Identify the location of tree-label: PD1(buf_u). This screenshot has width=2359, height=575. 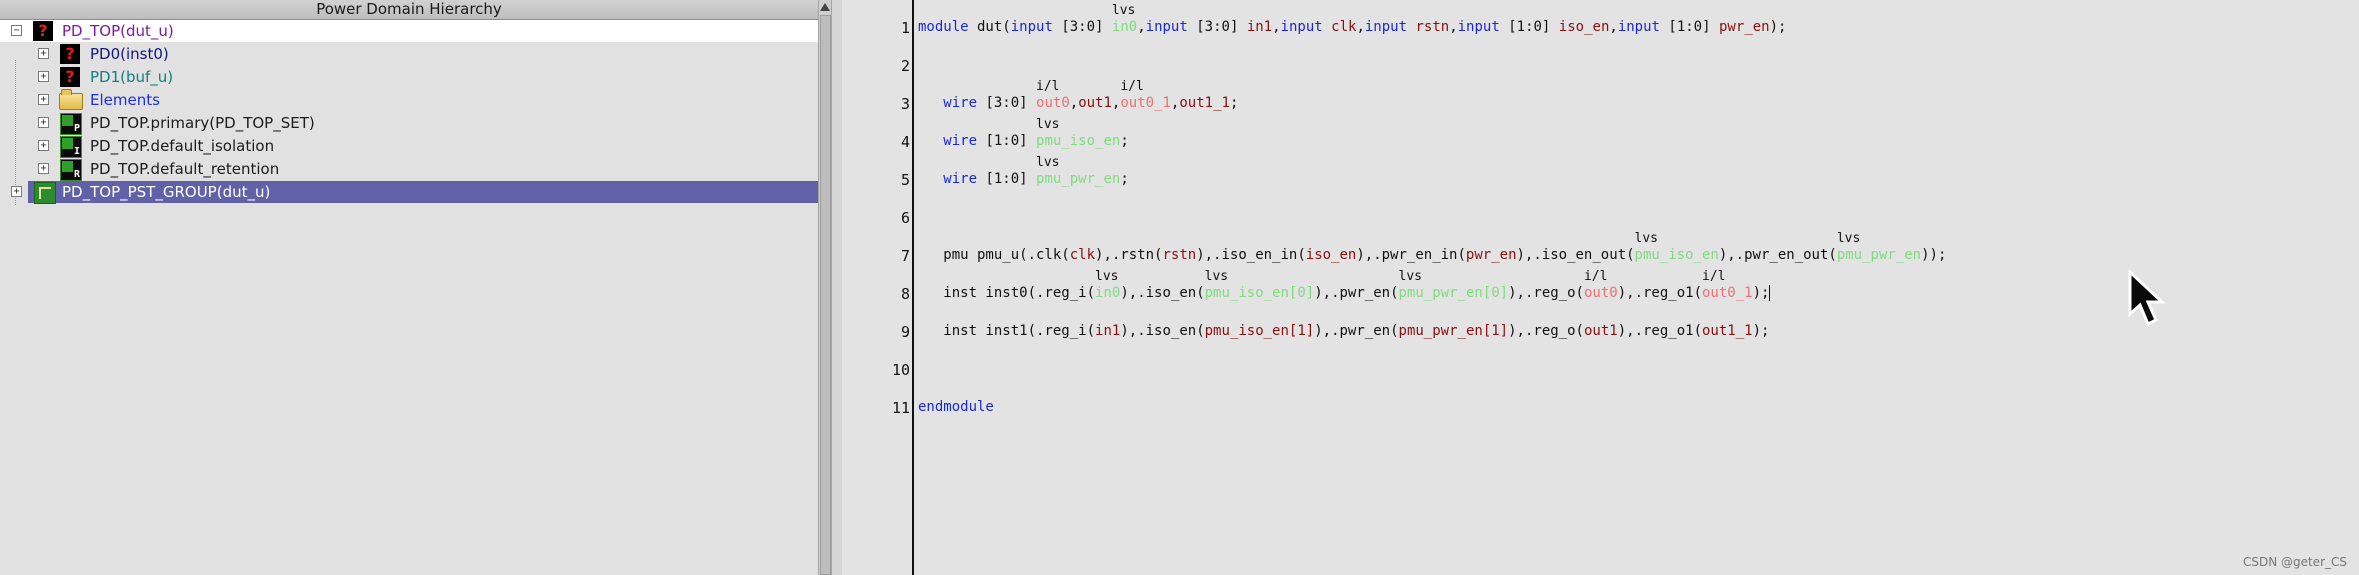
(132, 77).